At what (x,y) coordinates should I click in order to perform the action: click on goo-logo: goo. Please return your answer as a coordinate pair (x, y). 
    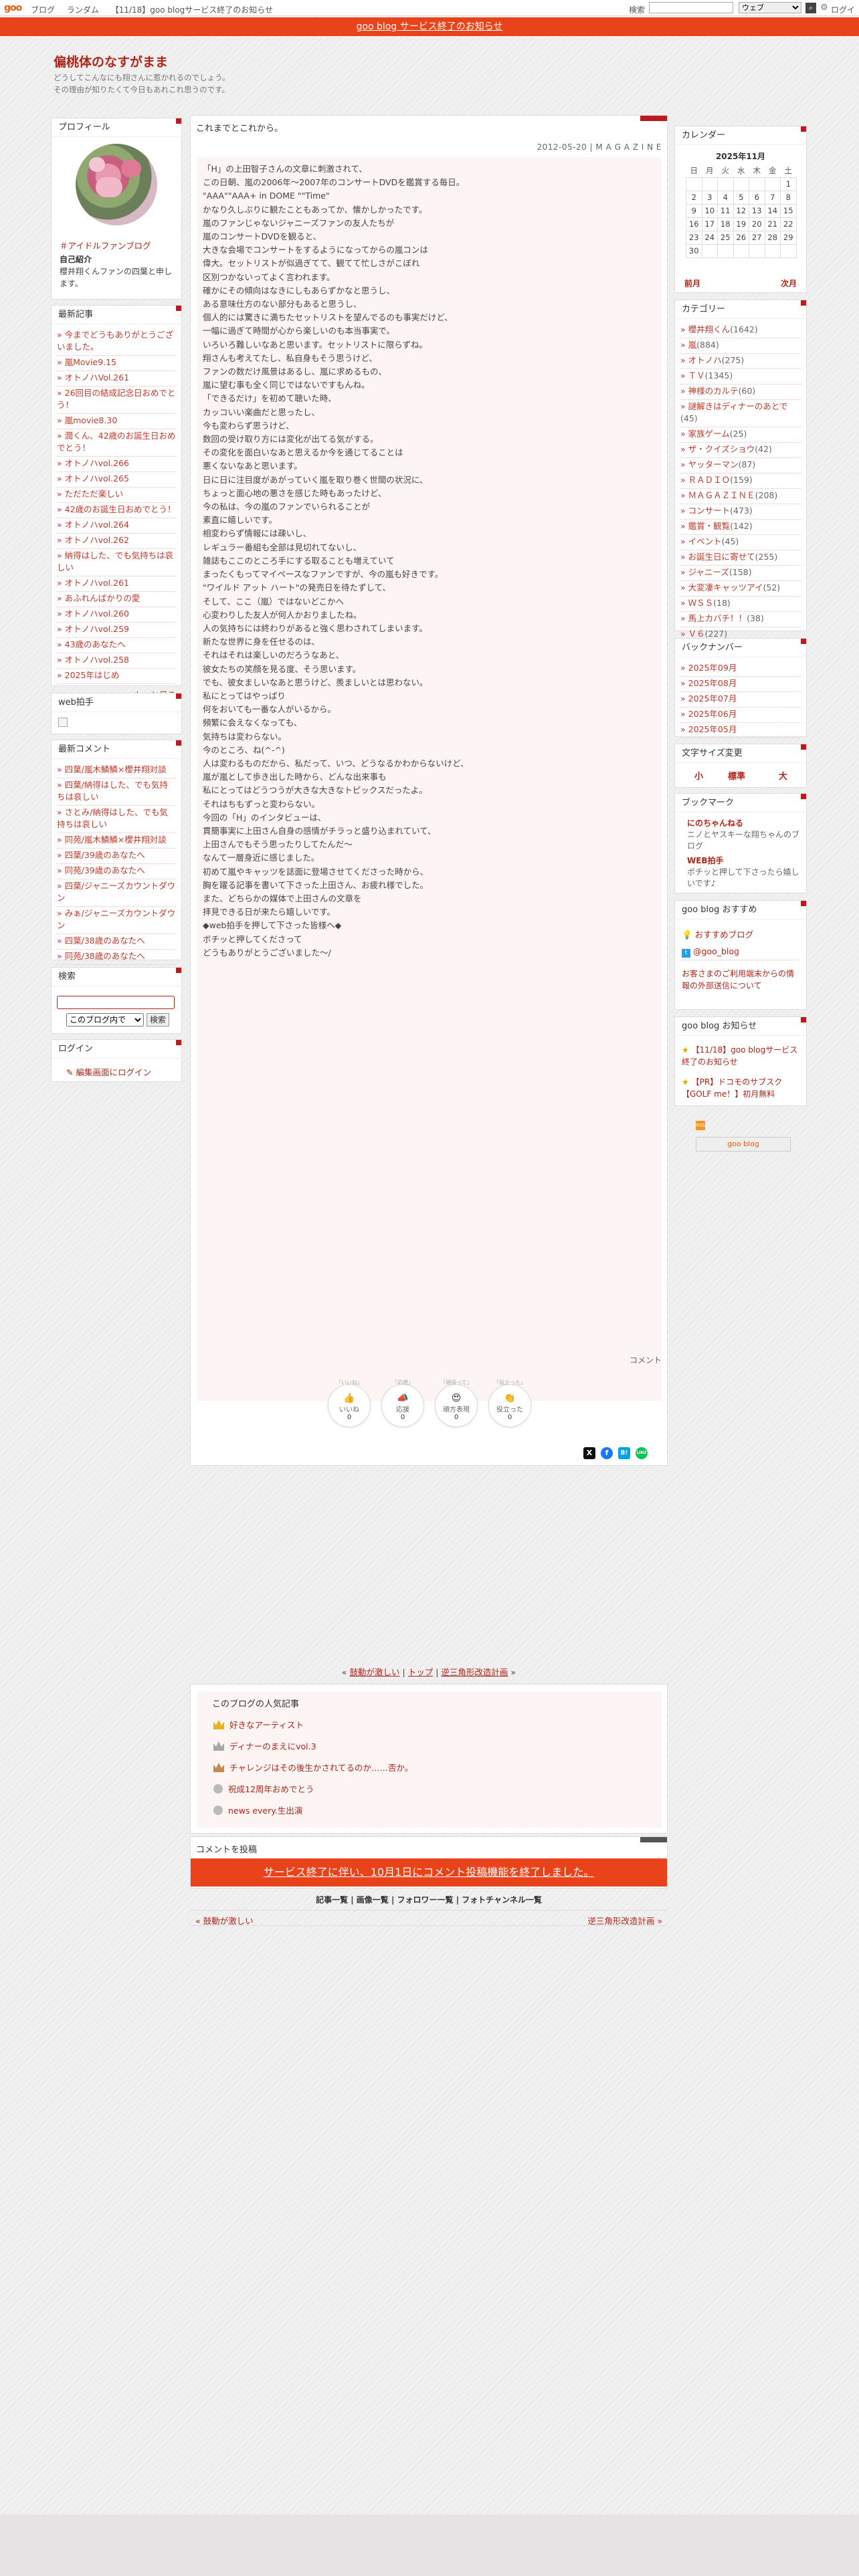
    Looking at the image, I should click on (13, 8).